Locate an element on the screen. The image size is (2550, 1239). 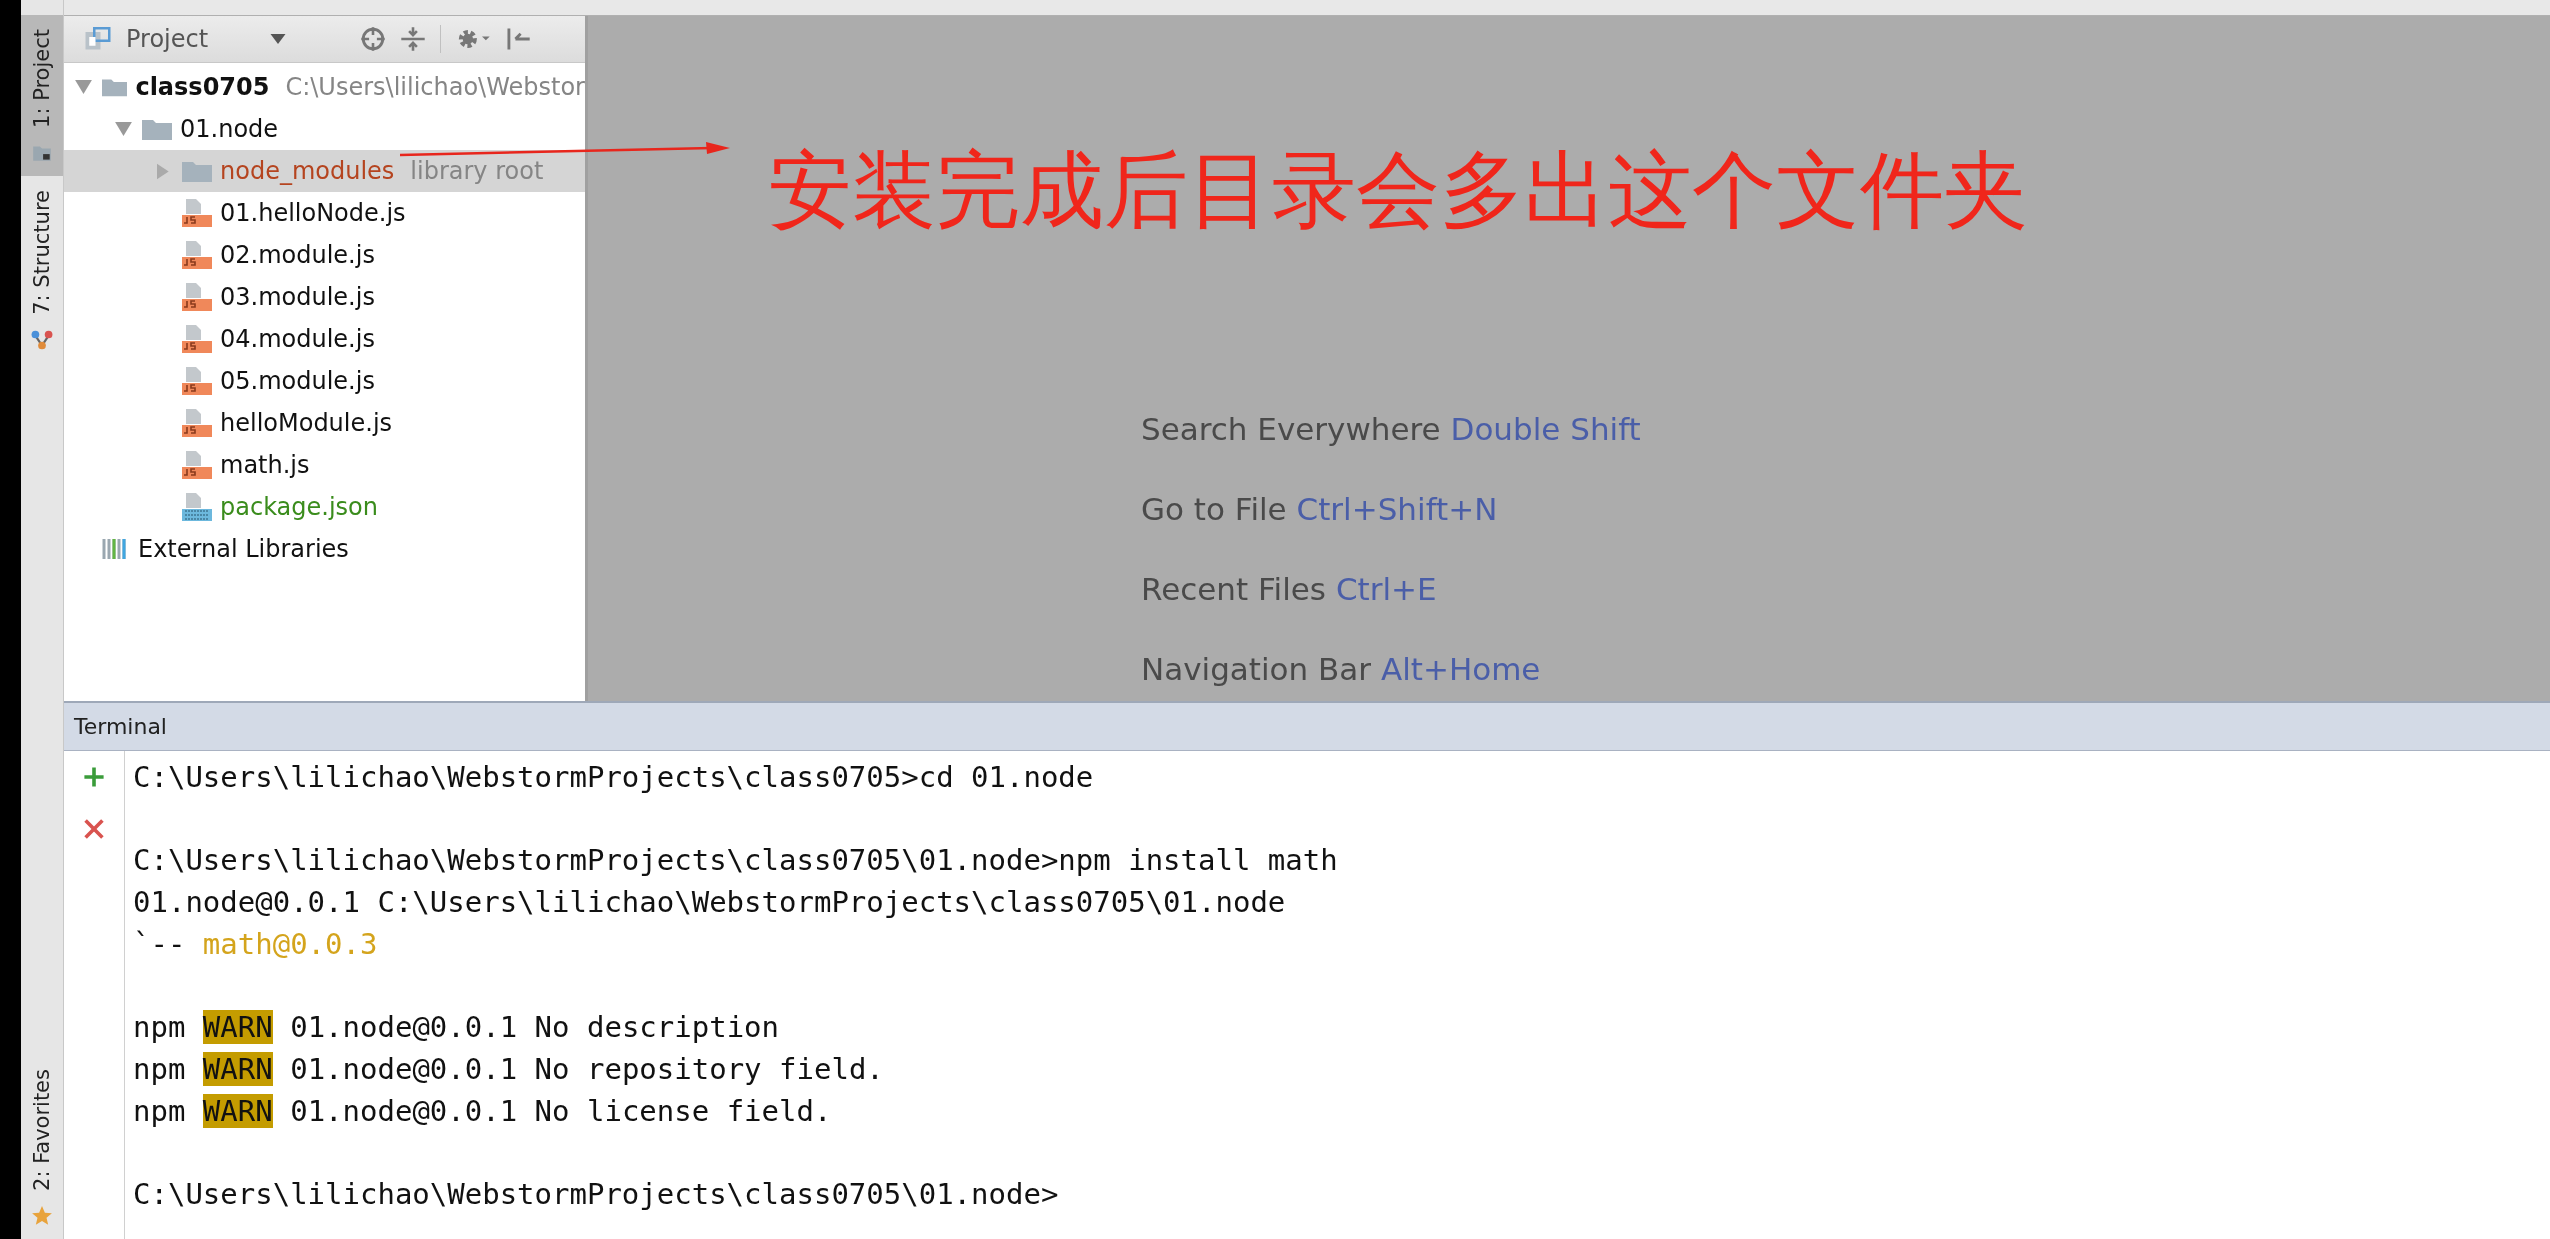
tree-row: node_modules library root is located at coordinates (324, 171).